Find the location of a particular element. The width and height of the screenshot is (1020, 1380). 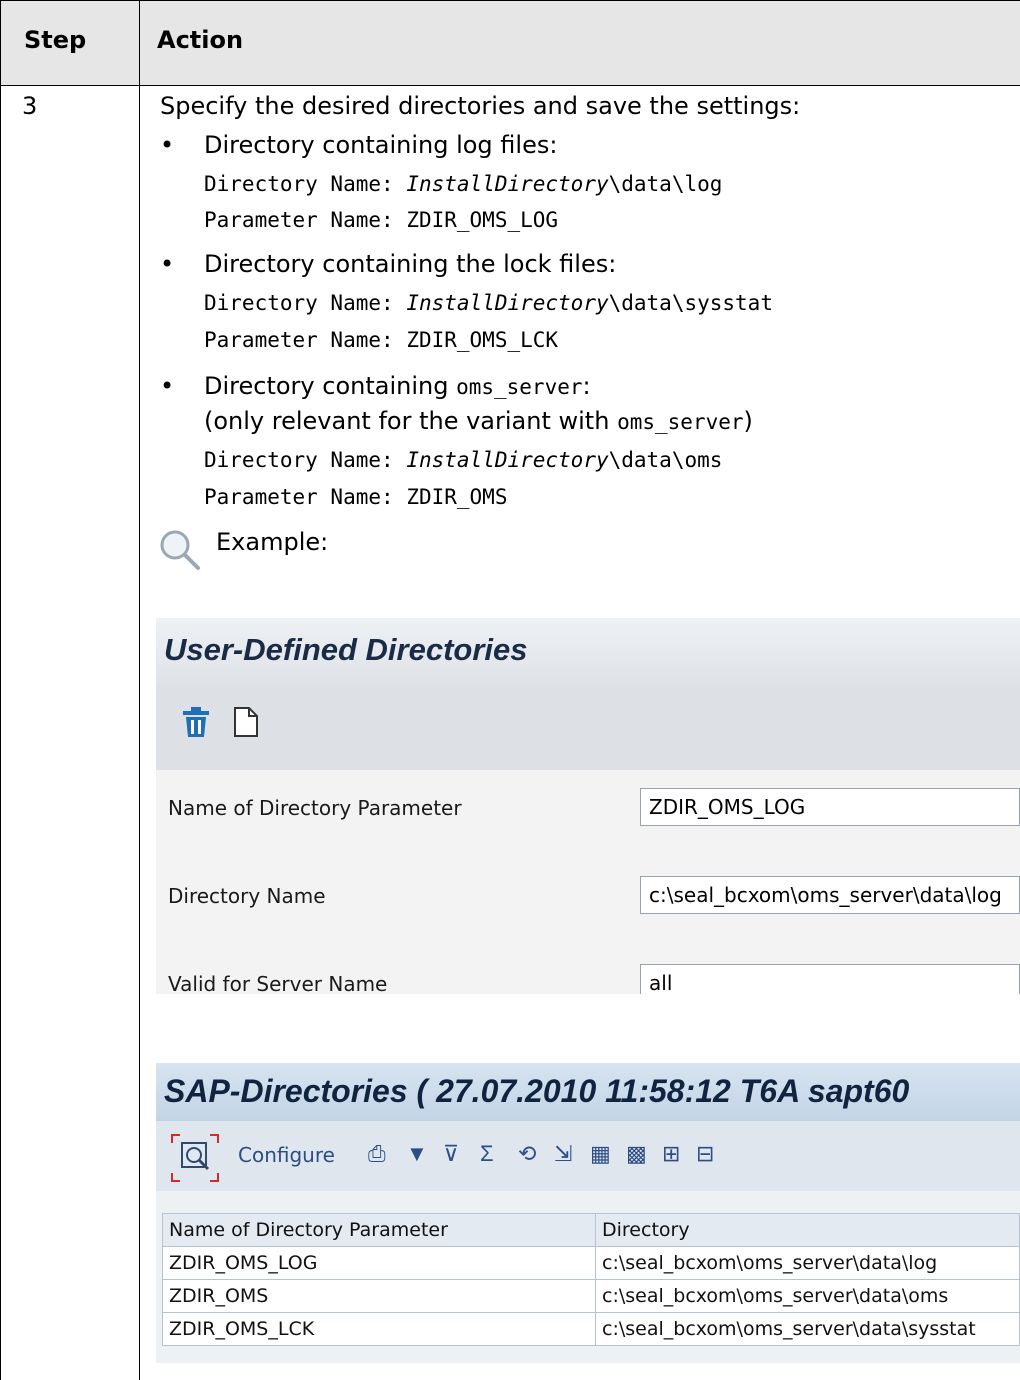

title-pre: Directory containing is located at coordinates (330, 386).